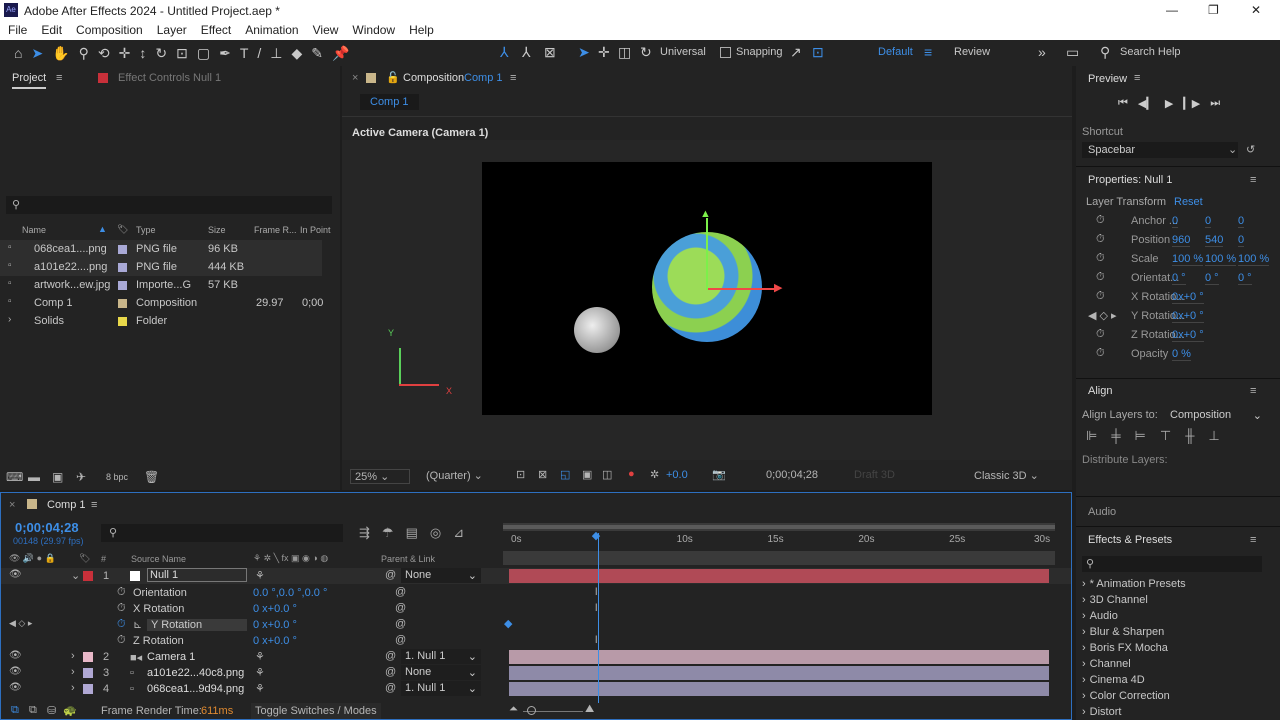 This screenshot has height=720, width=1280. What do you see at coordinates (895, 52) in the screenshot?
I see `workspace-default: Default` at bounding box center [895, 52].